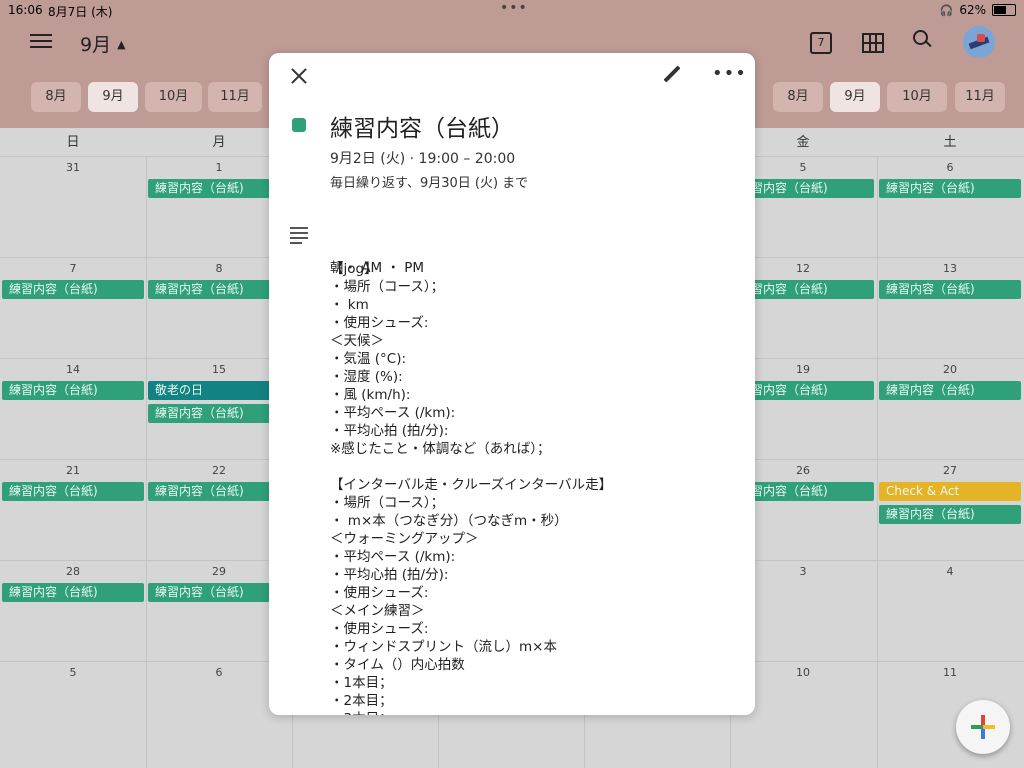 This screenshot has width=1024, height=768. Describe the element at coordinates (370, 395) in the screenshot. I see `description-line: ・風 (km/h):` at that location.